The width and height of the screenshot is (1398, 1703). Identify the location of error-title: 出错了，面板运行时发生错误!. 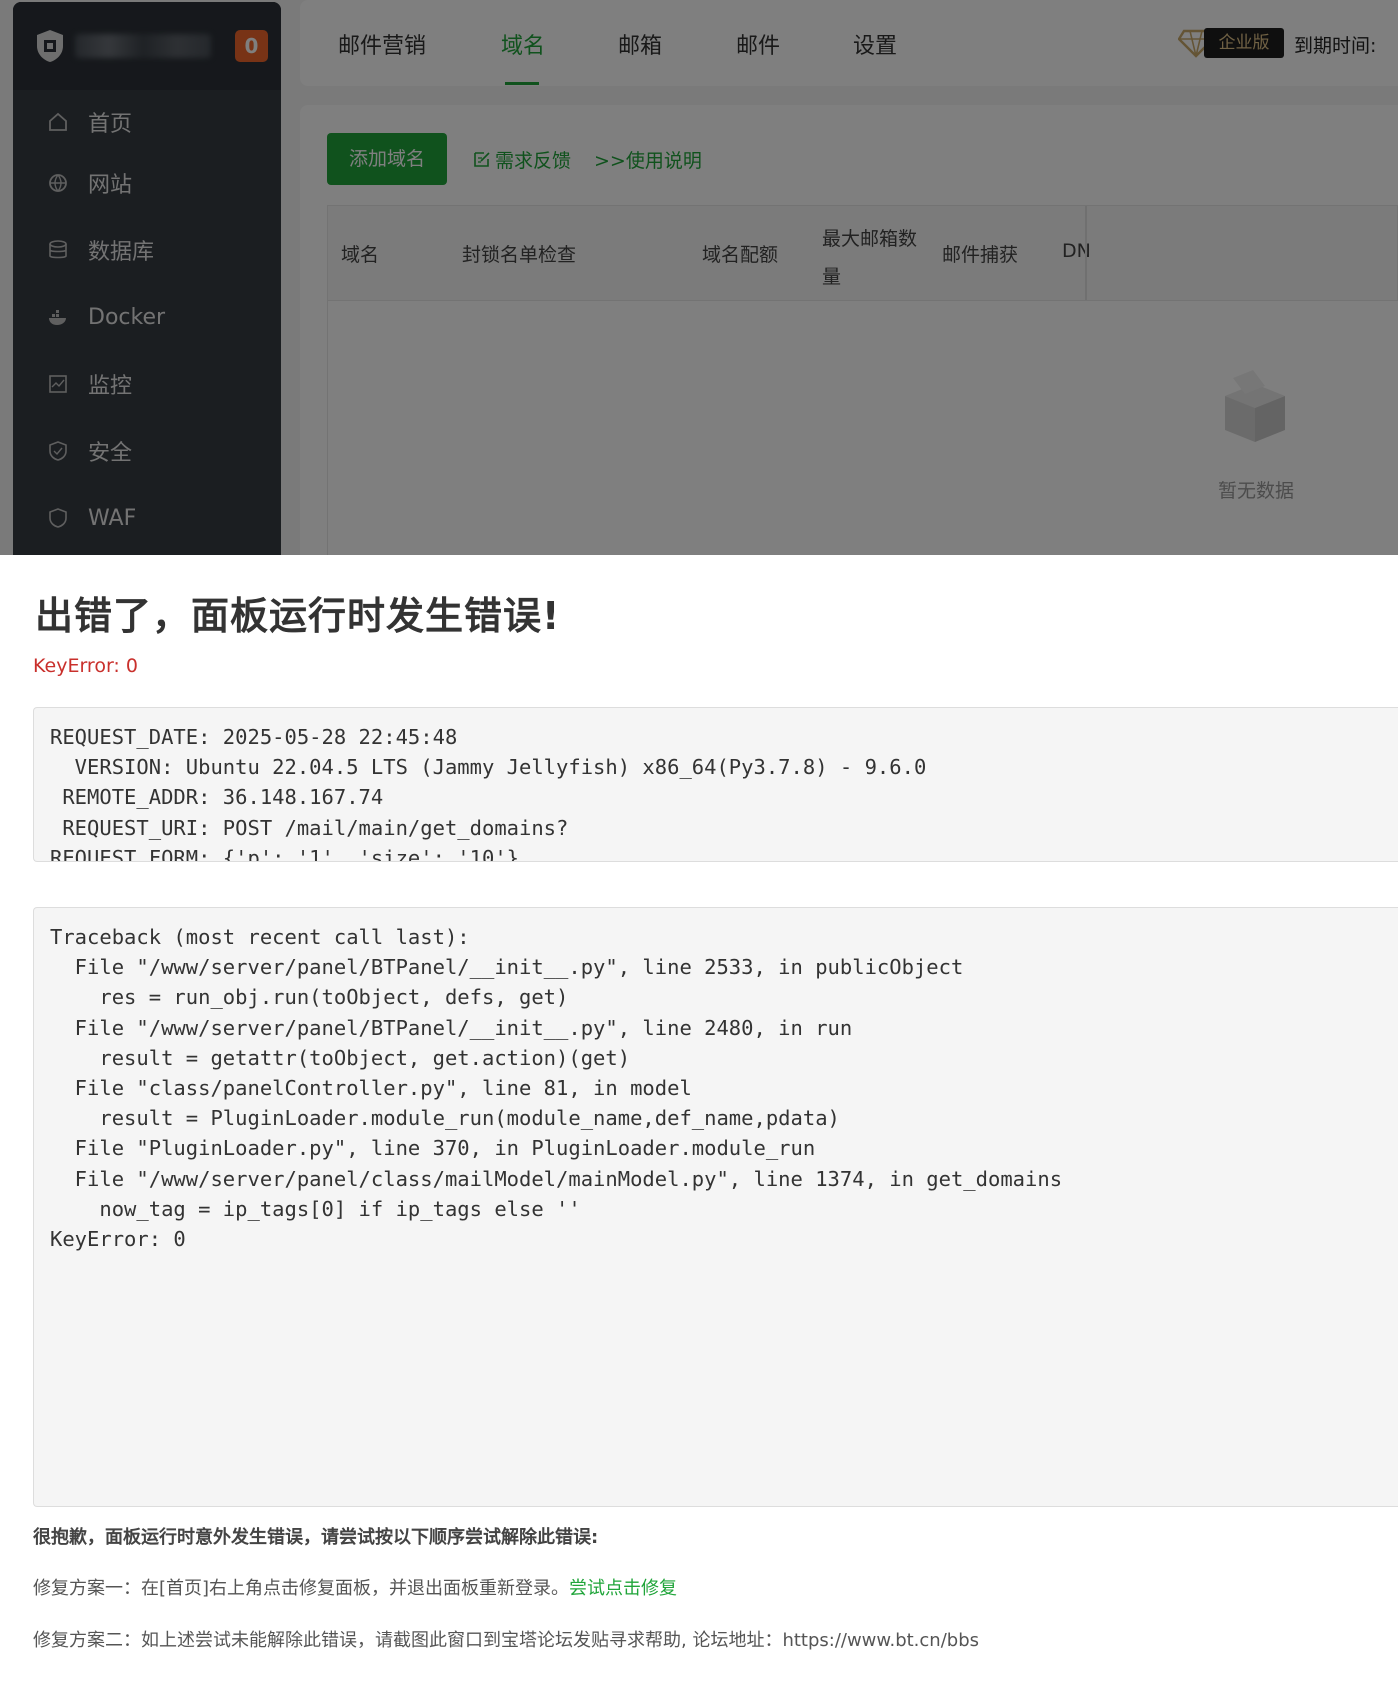
(298, 616).